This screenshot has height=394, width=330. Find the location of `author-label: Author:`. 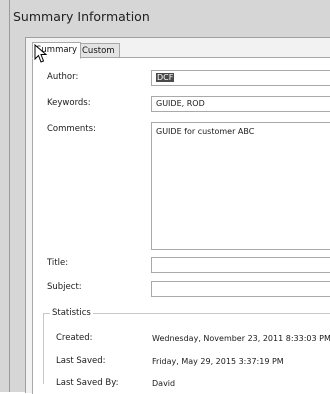

author-label: Author: is located at coordinates (63, 77).